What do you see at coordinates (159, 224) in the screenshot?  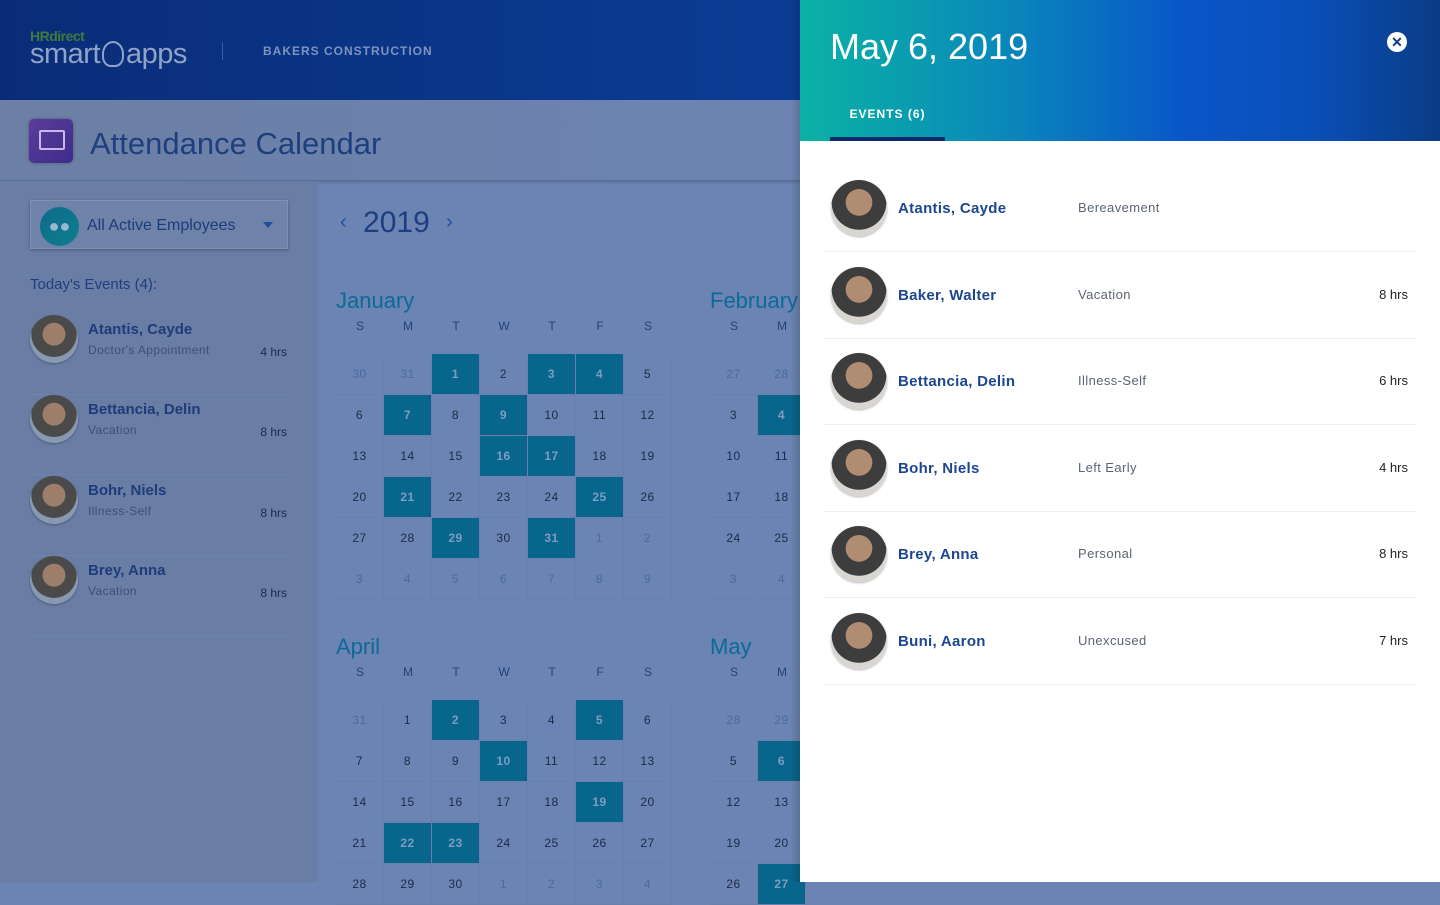 I see `employee-filter-dropdown: ●● All Active Employees` at bounding box center [159, 224].